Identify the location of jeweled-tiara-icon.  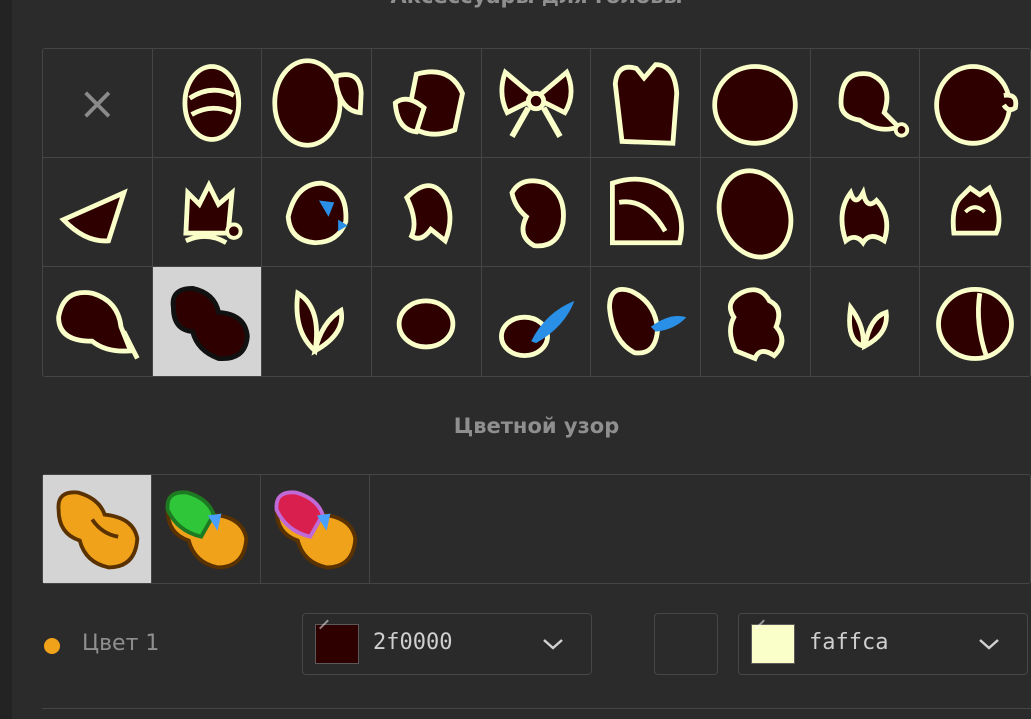
(316, 213).